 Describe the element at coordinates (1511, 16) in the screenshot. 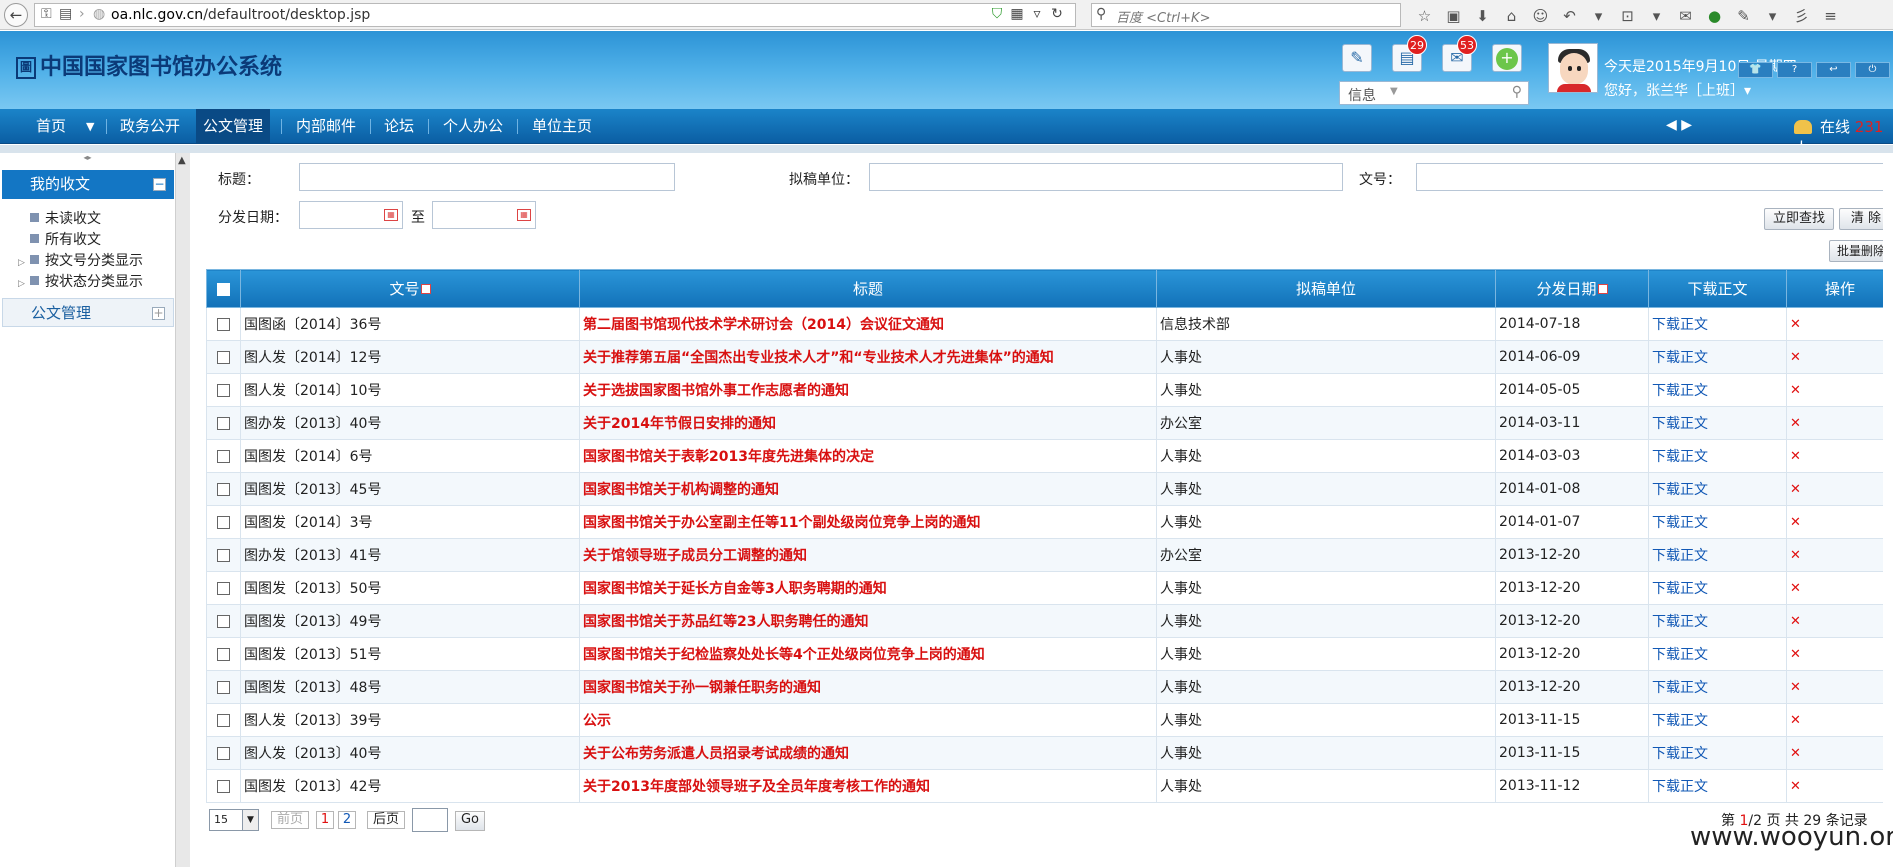

I see `home-icon: ⌂` at that location.